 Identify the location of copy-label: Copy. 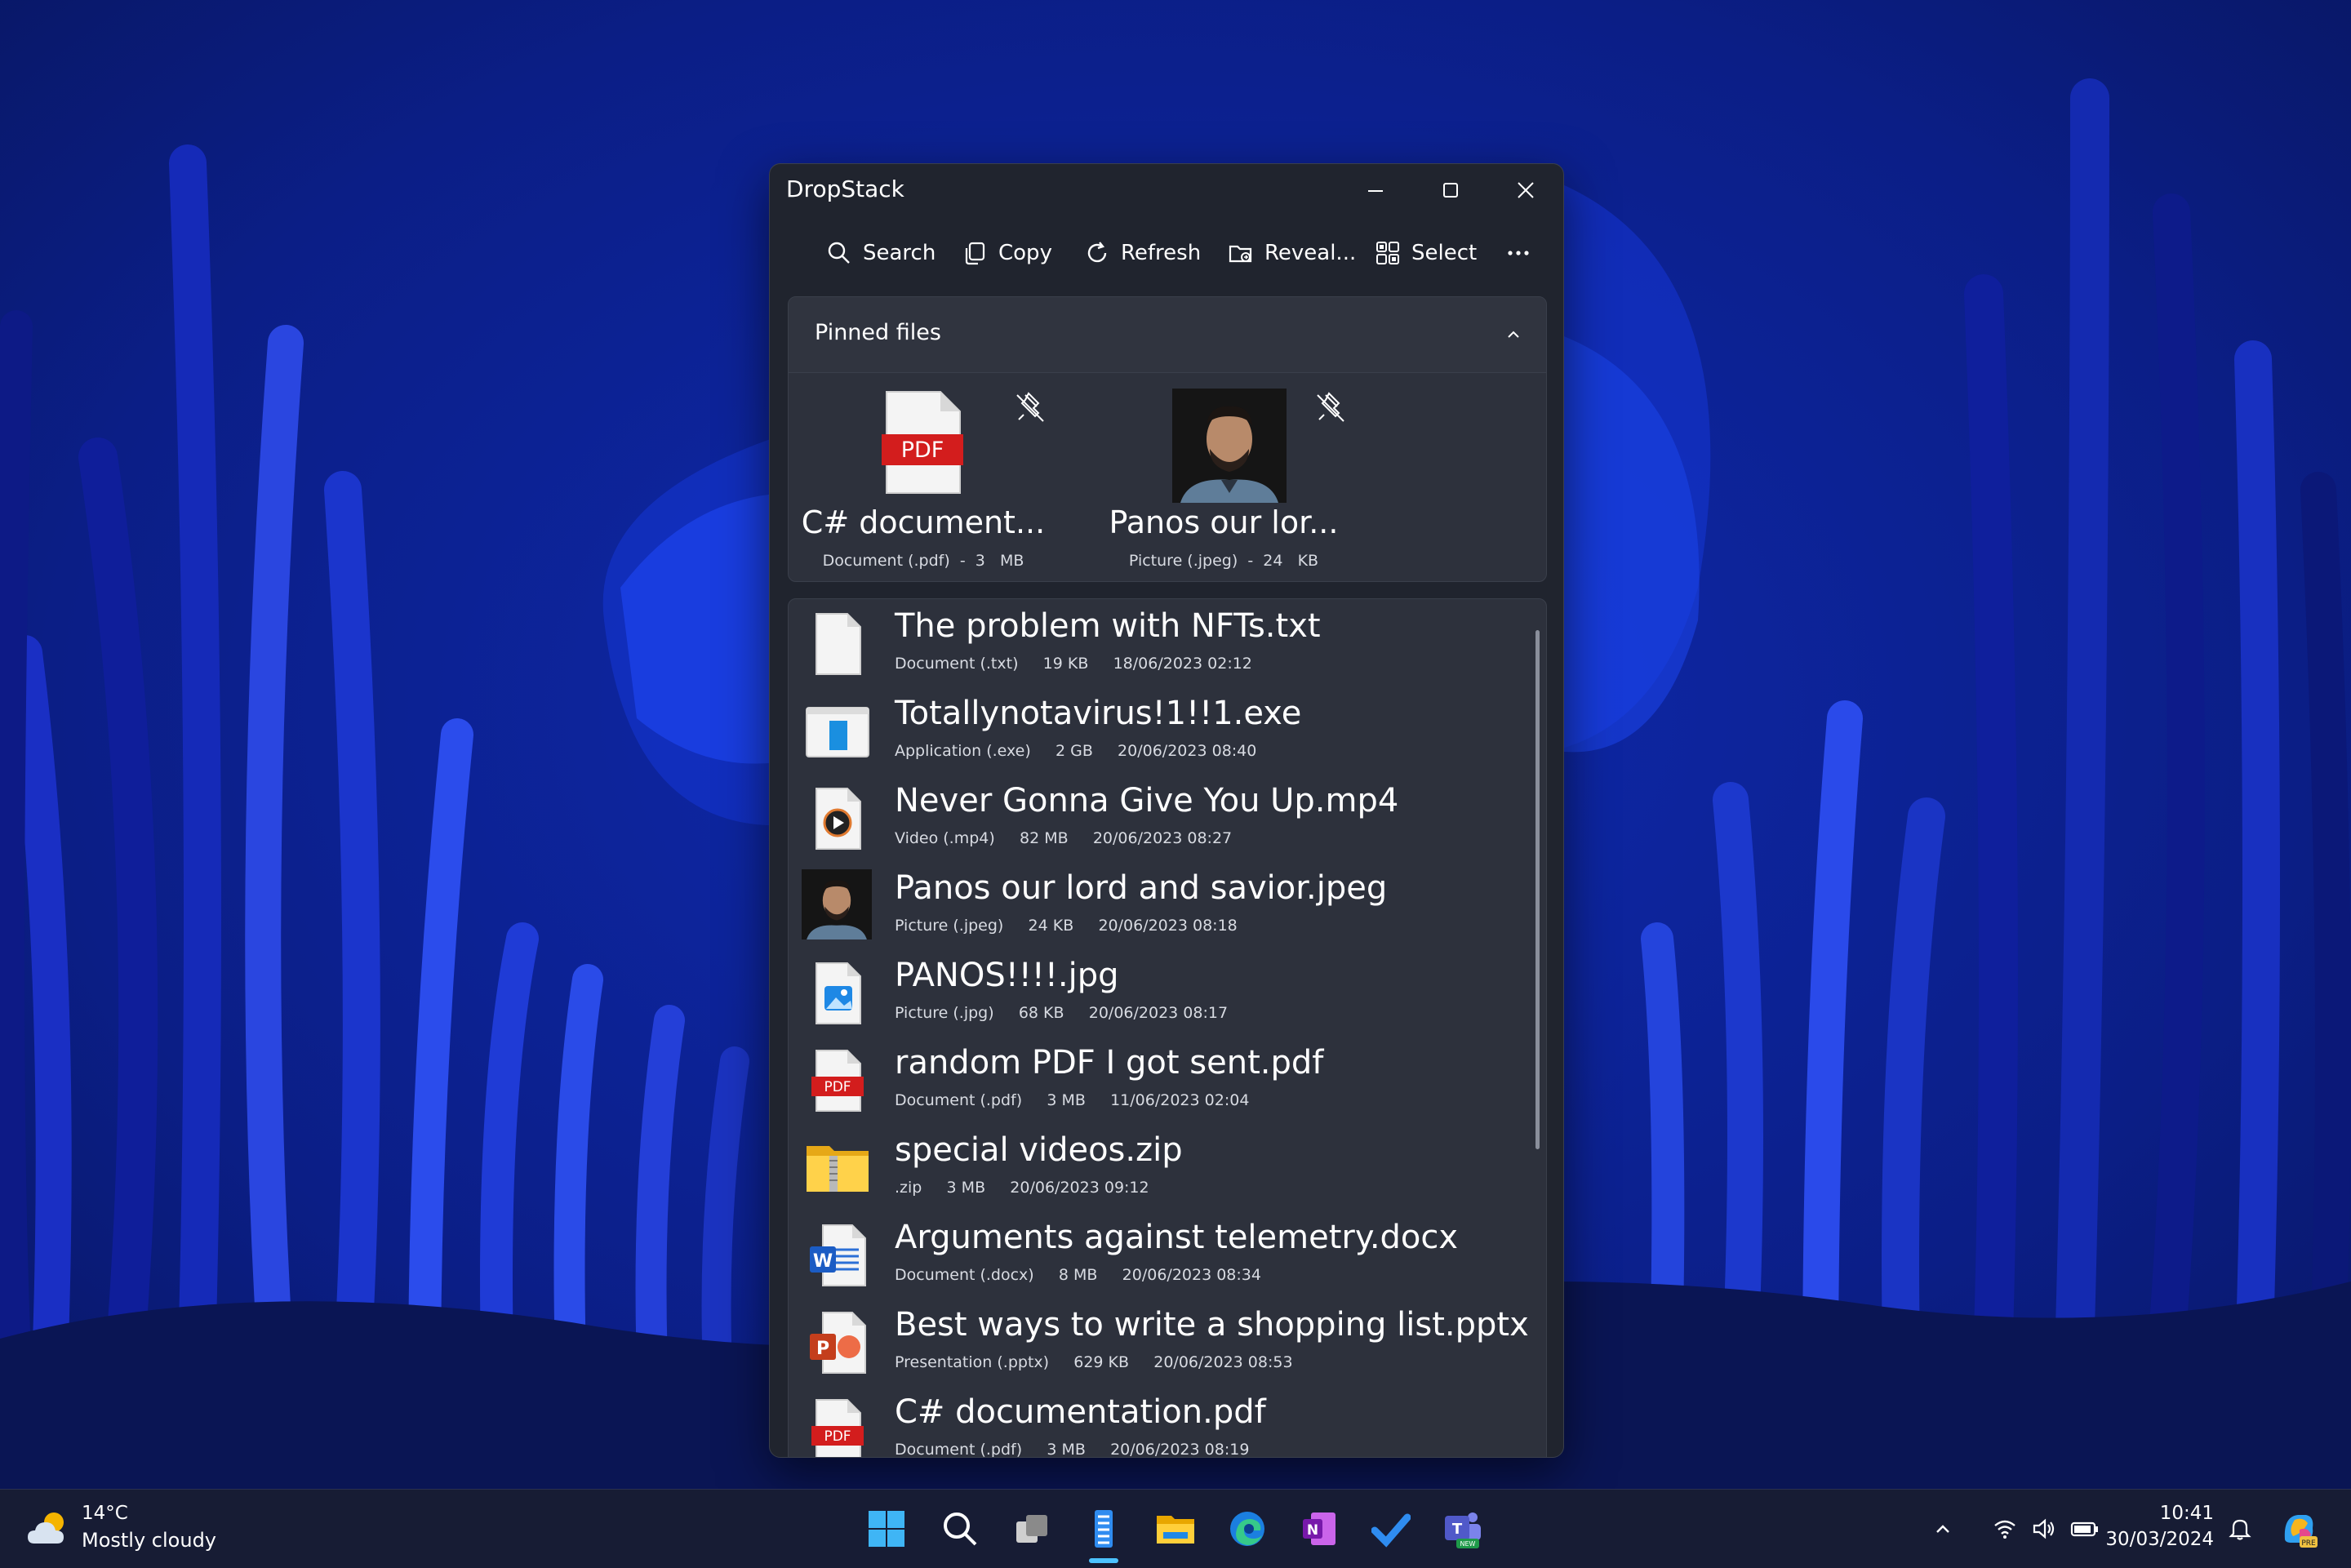
(1025, 253).